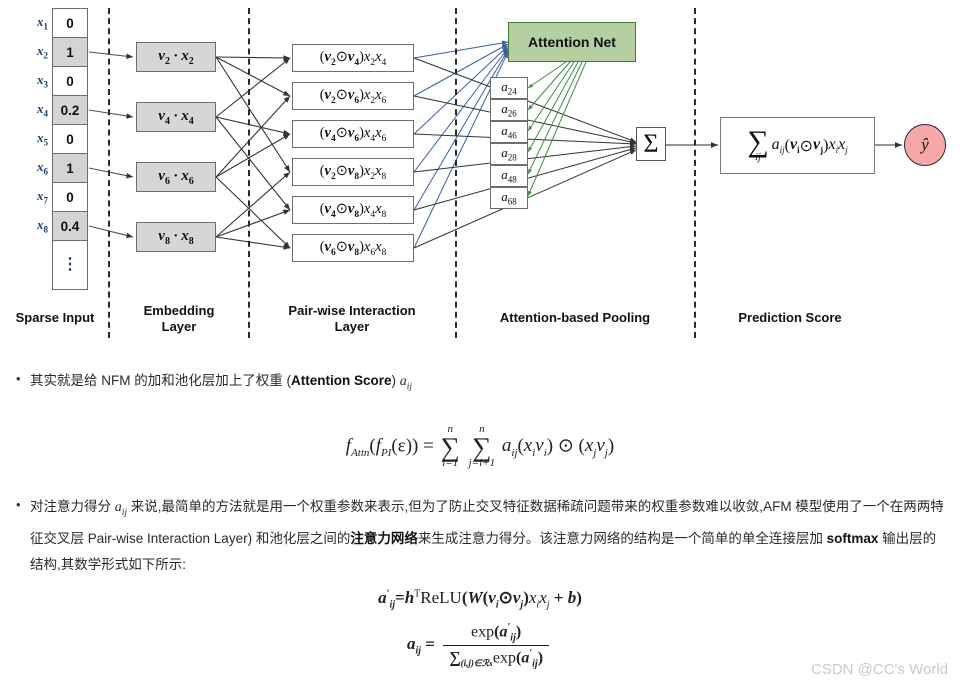  Describe the element at coordinates (353, 58) in the screenshot. I see `pairwise-box-24: (v2⊙v4)x2x4` at that location.